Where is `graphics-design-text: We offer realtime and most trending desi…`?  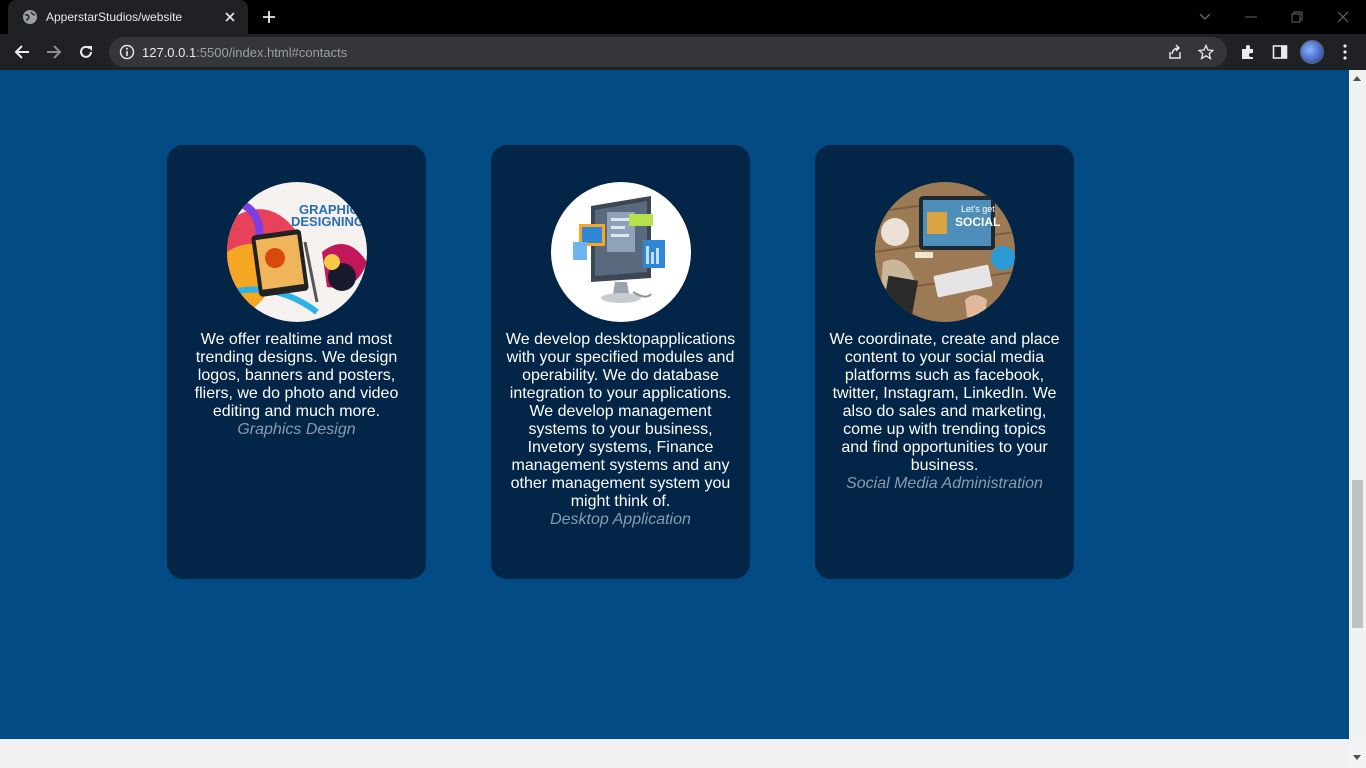
graphics-design-text: We offer realtime and most trending desi… is located at coordinates (296, 375).